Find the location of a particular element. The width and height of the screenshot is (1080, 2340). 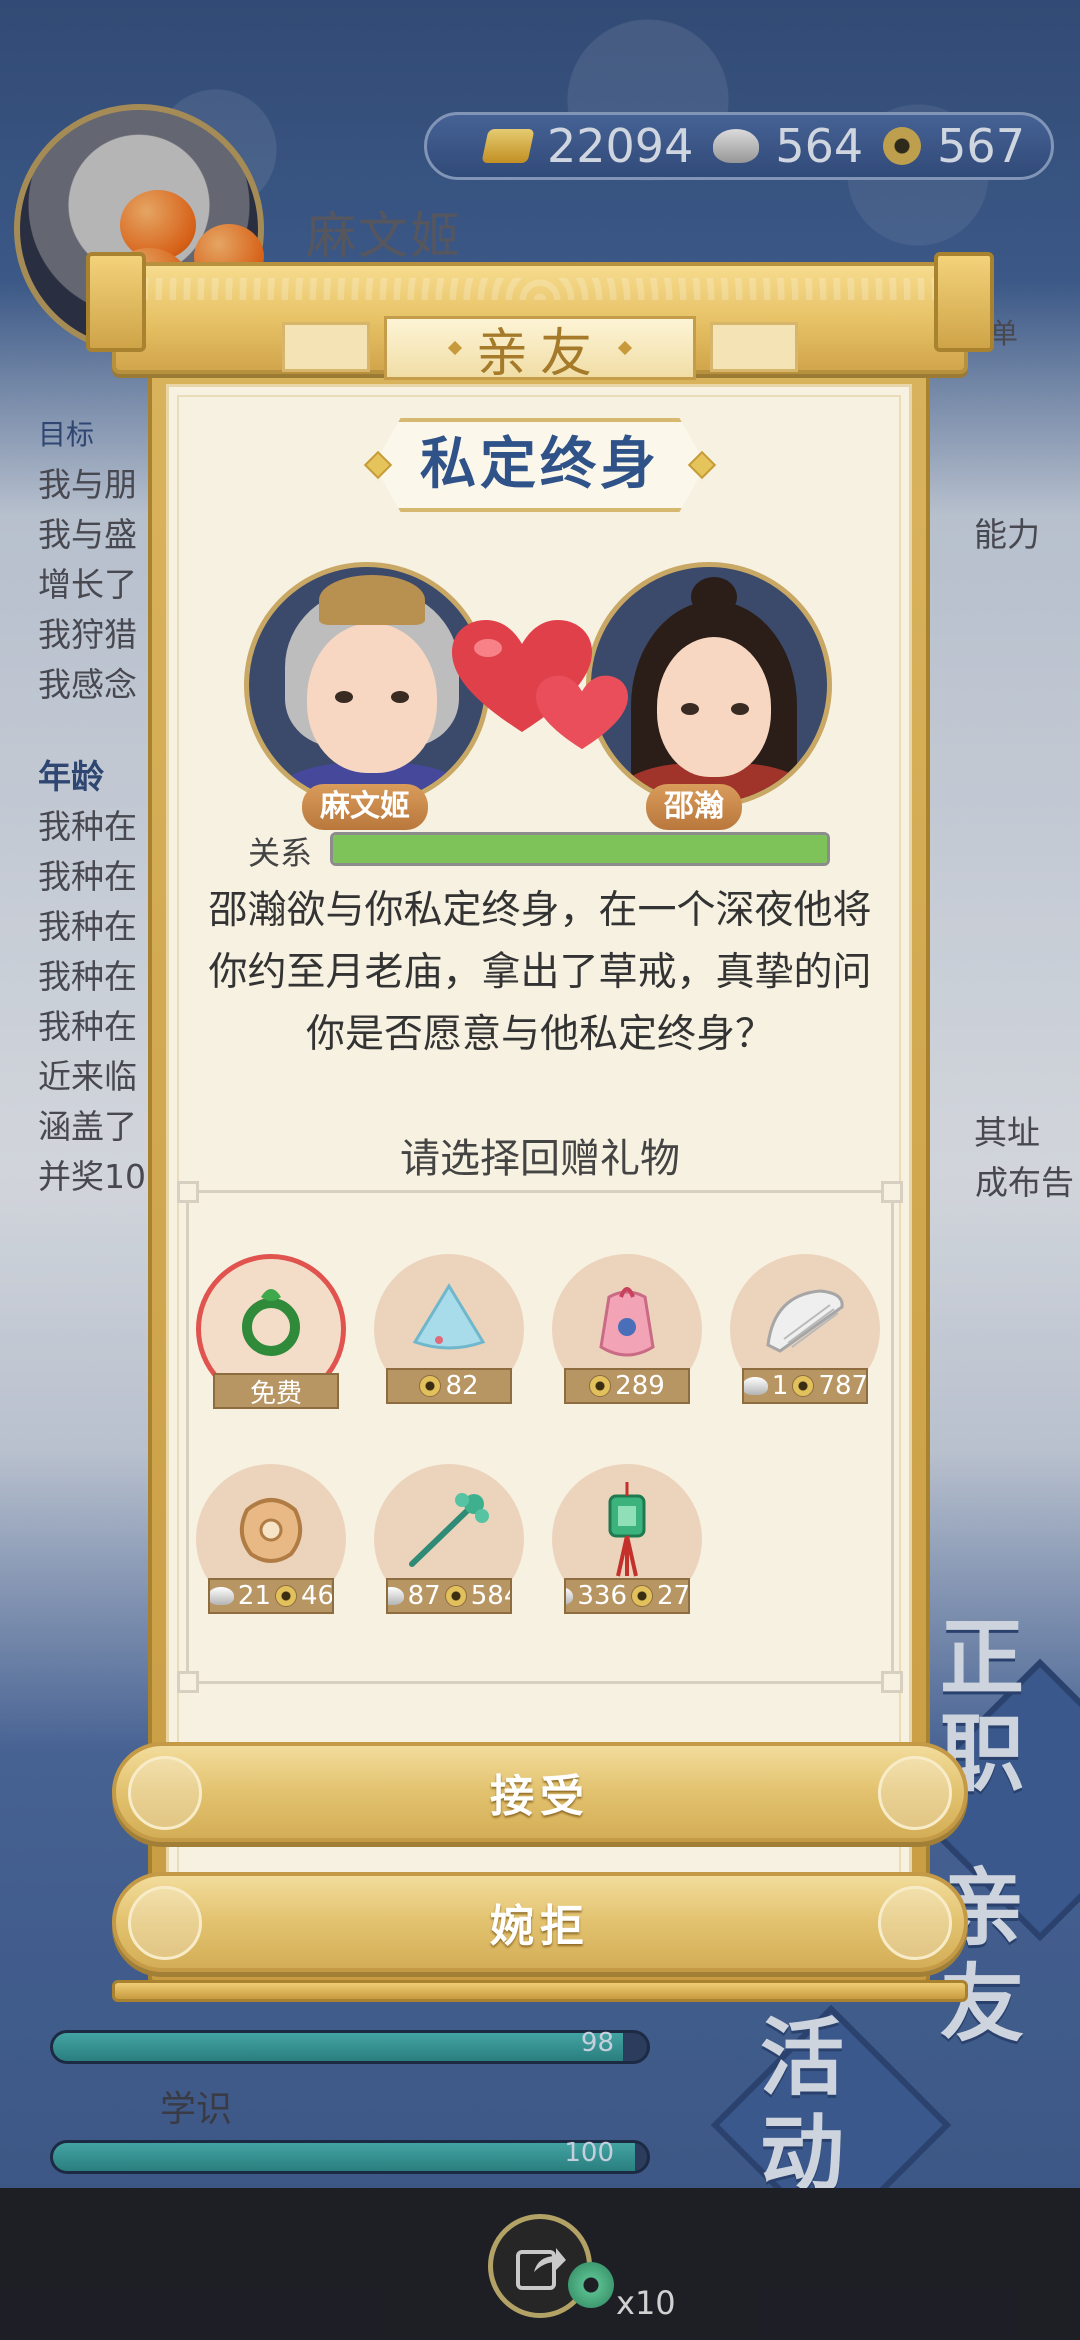

gift-price: 87 584 is located at coordinates (449, 1596).